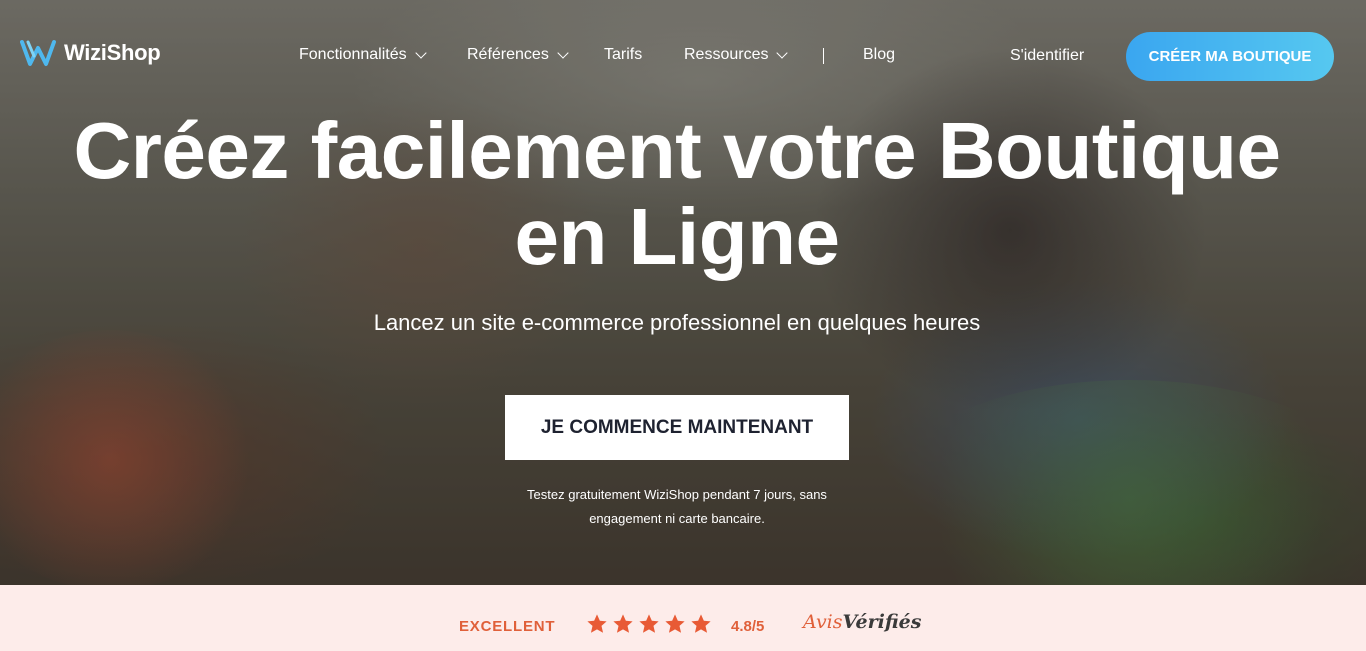 The width and height of the screenshot is (1366, 651). I want to click on nav-item-tarifs: Tarifs, so click(623, 55).